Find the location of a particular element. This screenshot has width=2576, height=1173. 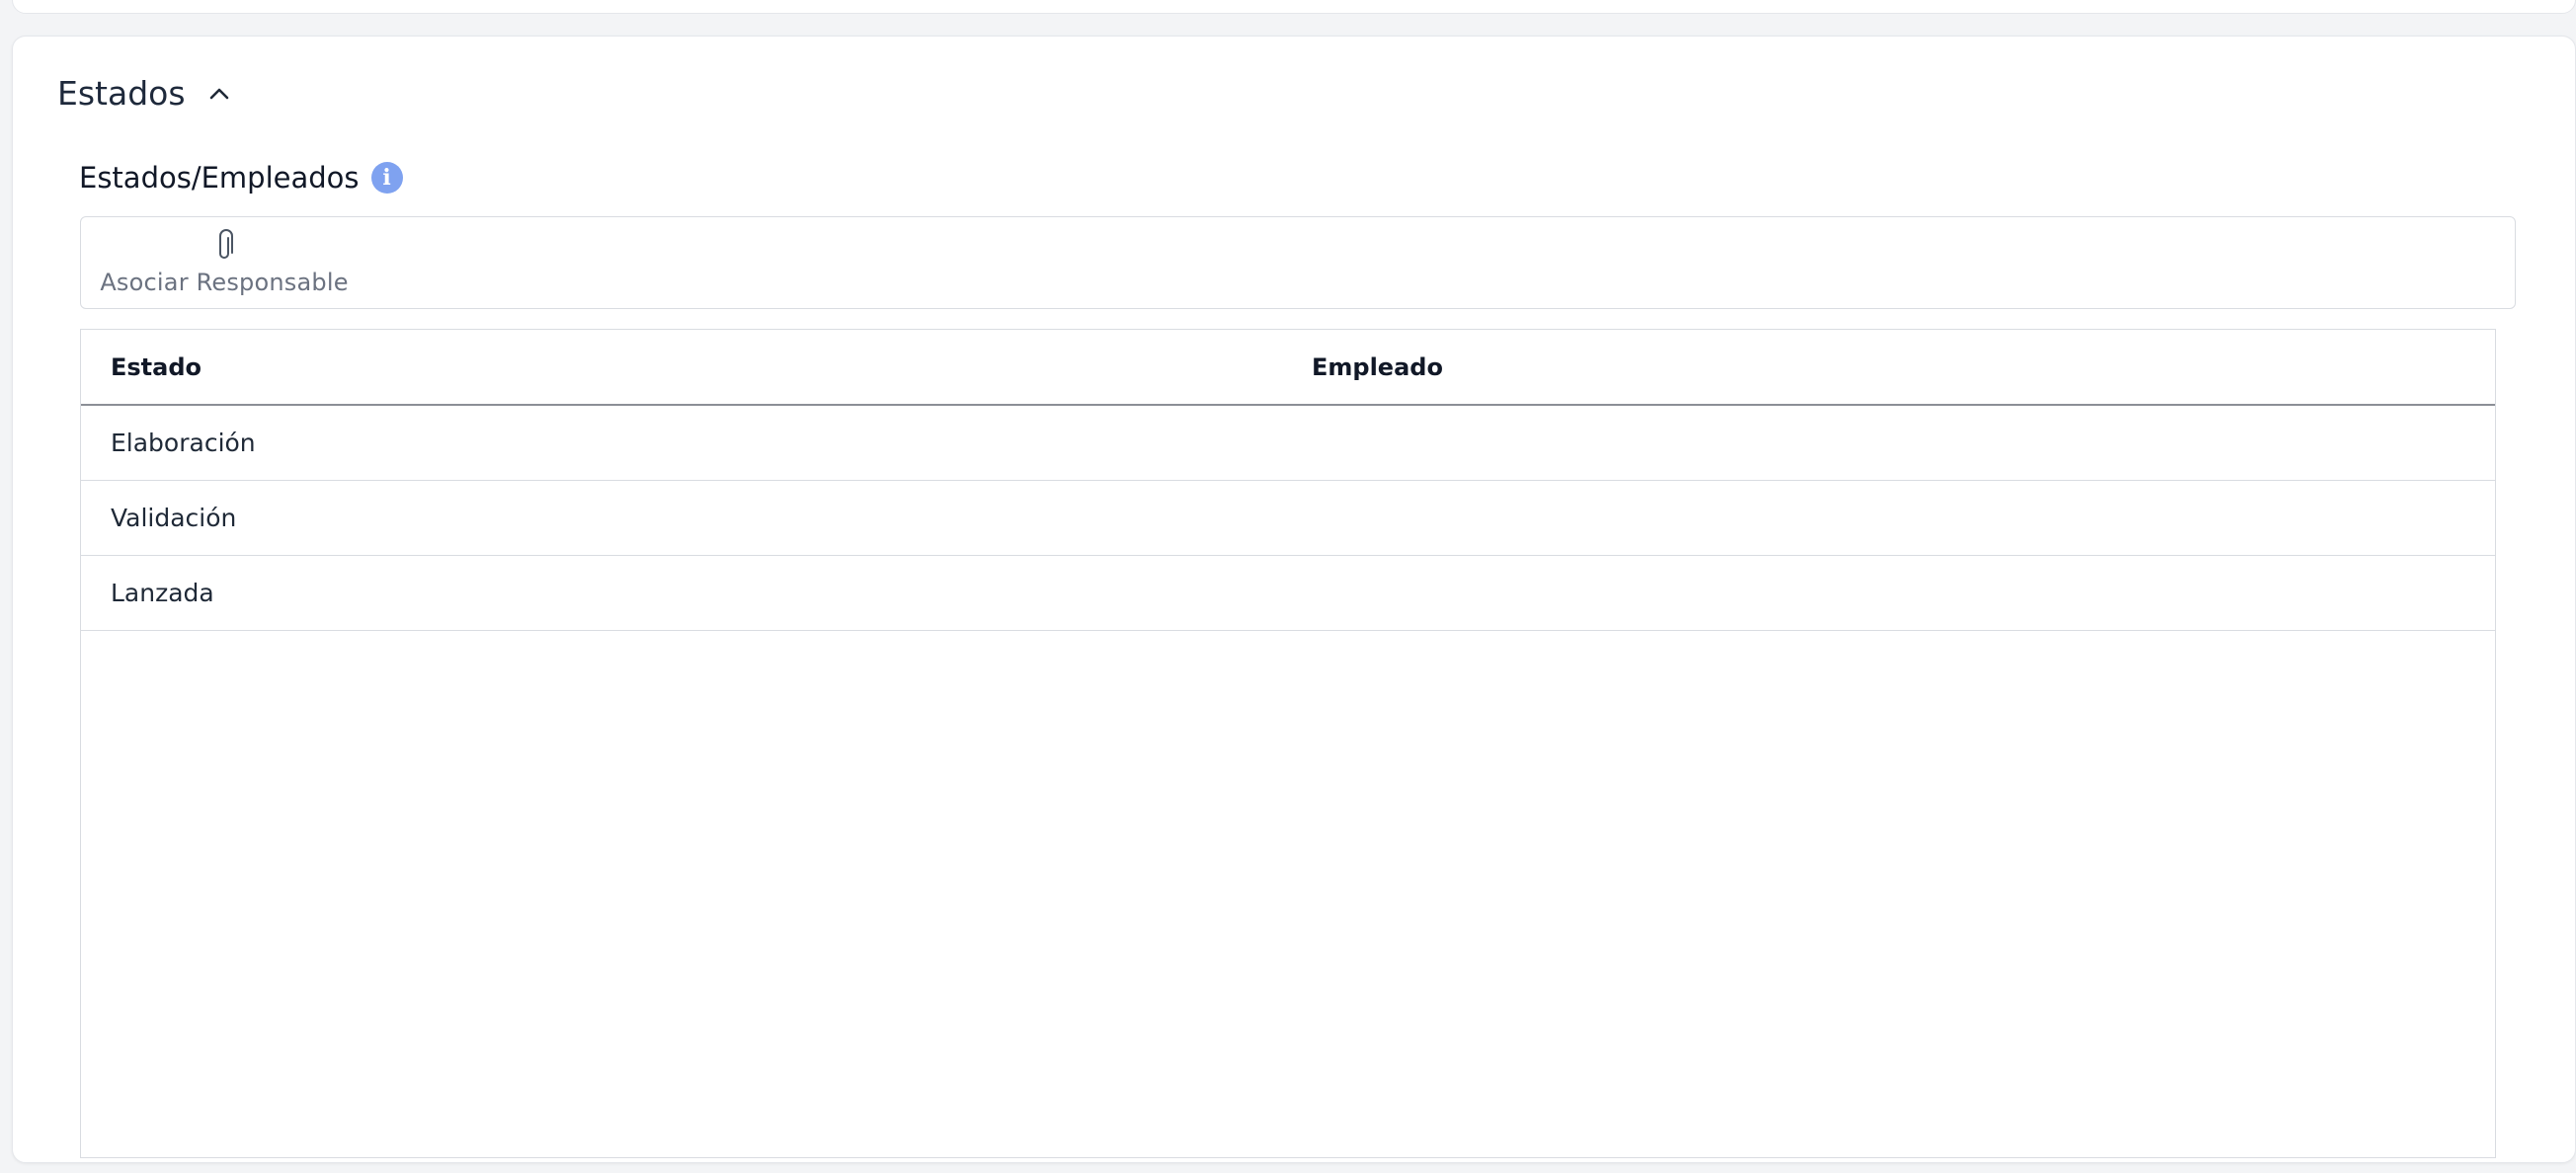

estados-section-toggle: Estados is located at coordinates (145, 94).